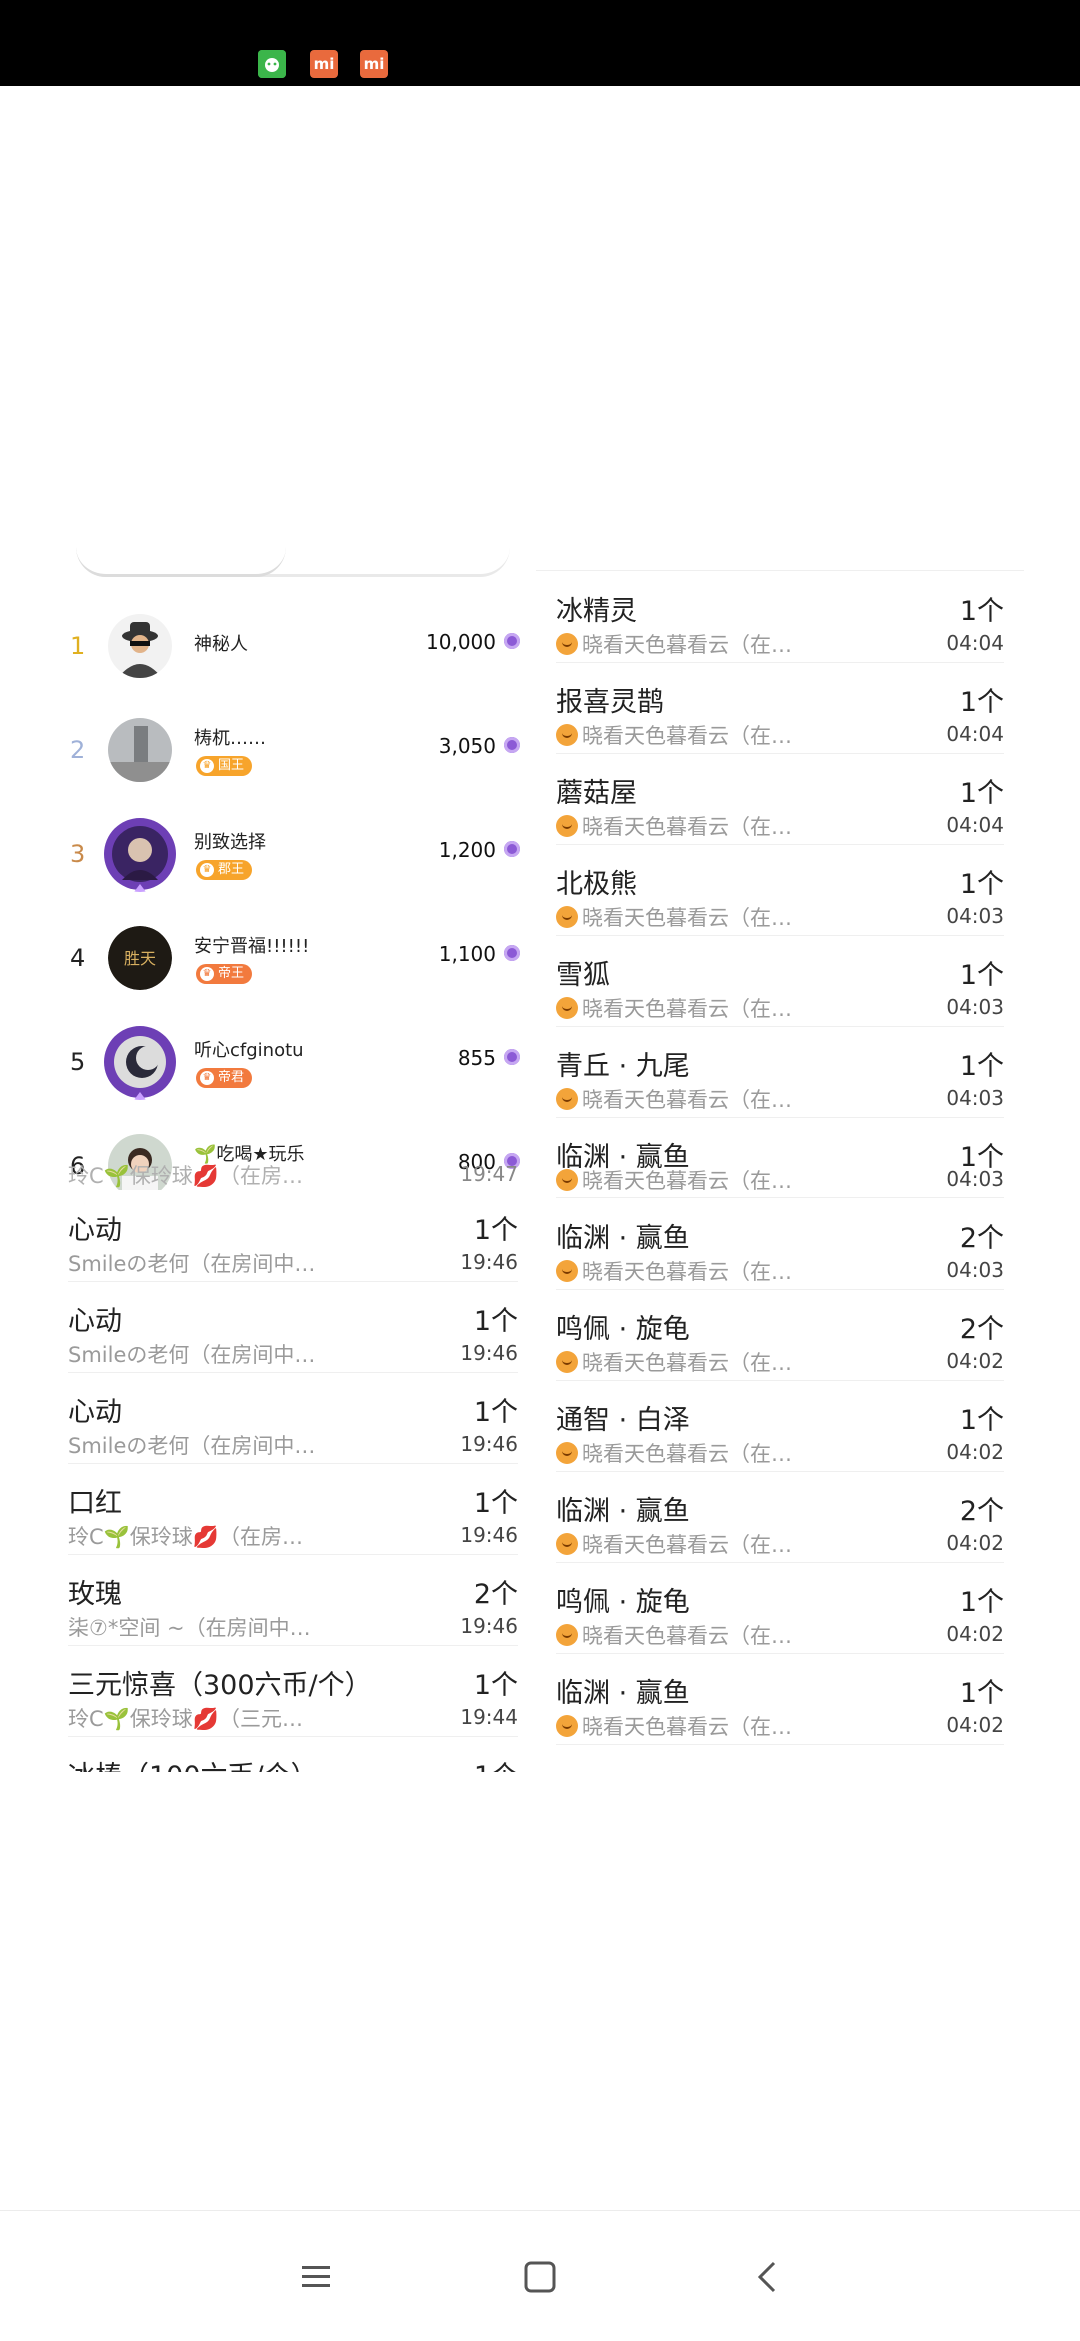 This screenshot has height=2341, width=1080. I want to click on ranking-row: 2 梼杌…… ♛ 国王 3,050, so click(290, 752).